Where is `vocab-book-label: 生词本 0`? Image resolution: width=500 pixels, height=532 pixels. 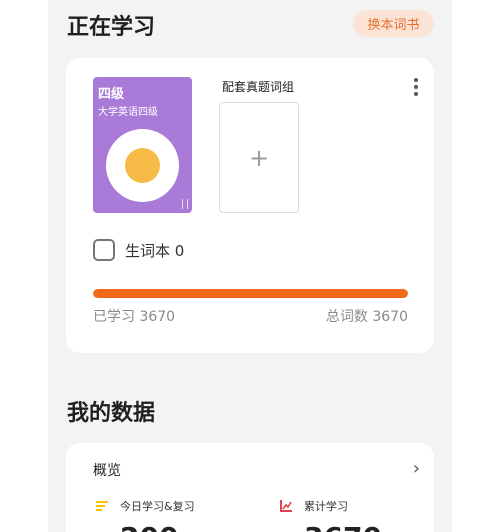
vocab-book-label: 生词本 0 is located at coordinates (155, 251).